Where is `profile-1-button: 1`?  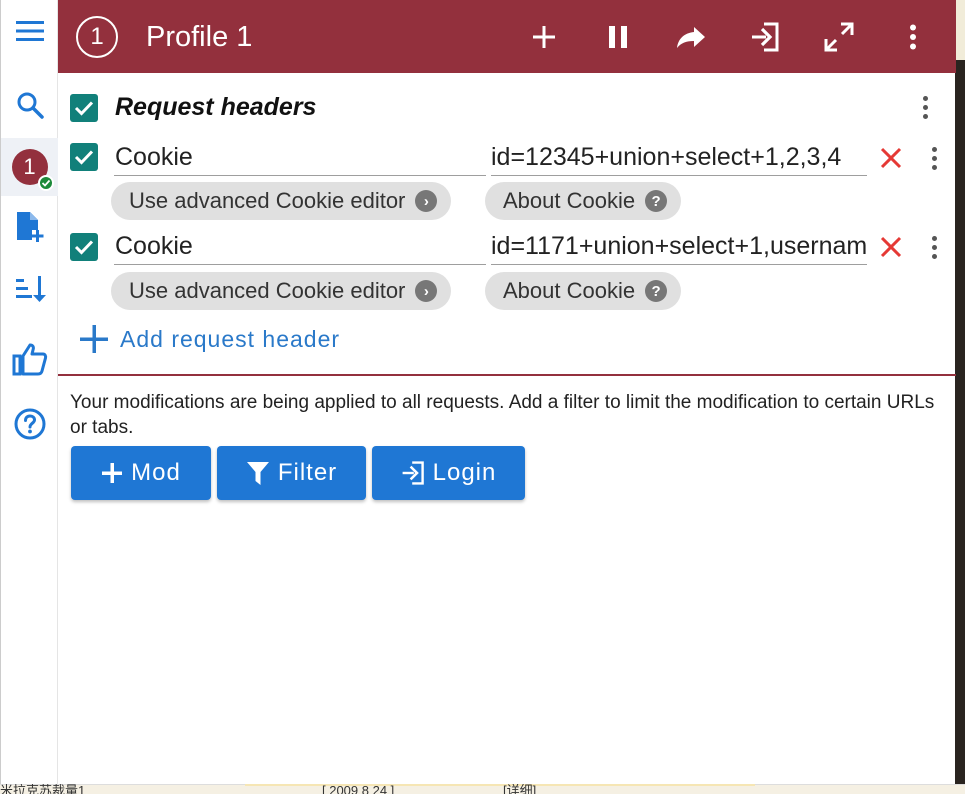
profile-1-button: 1 is located at coordinates (29, 167).